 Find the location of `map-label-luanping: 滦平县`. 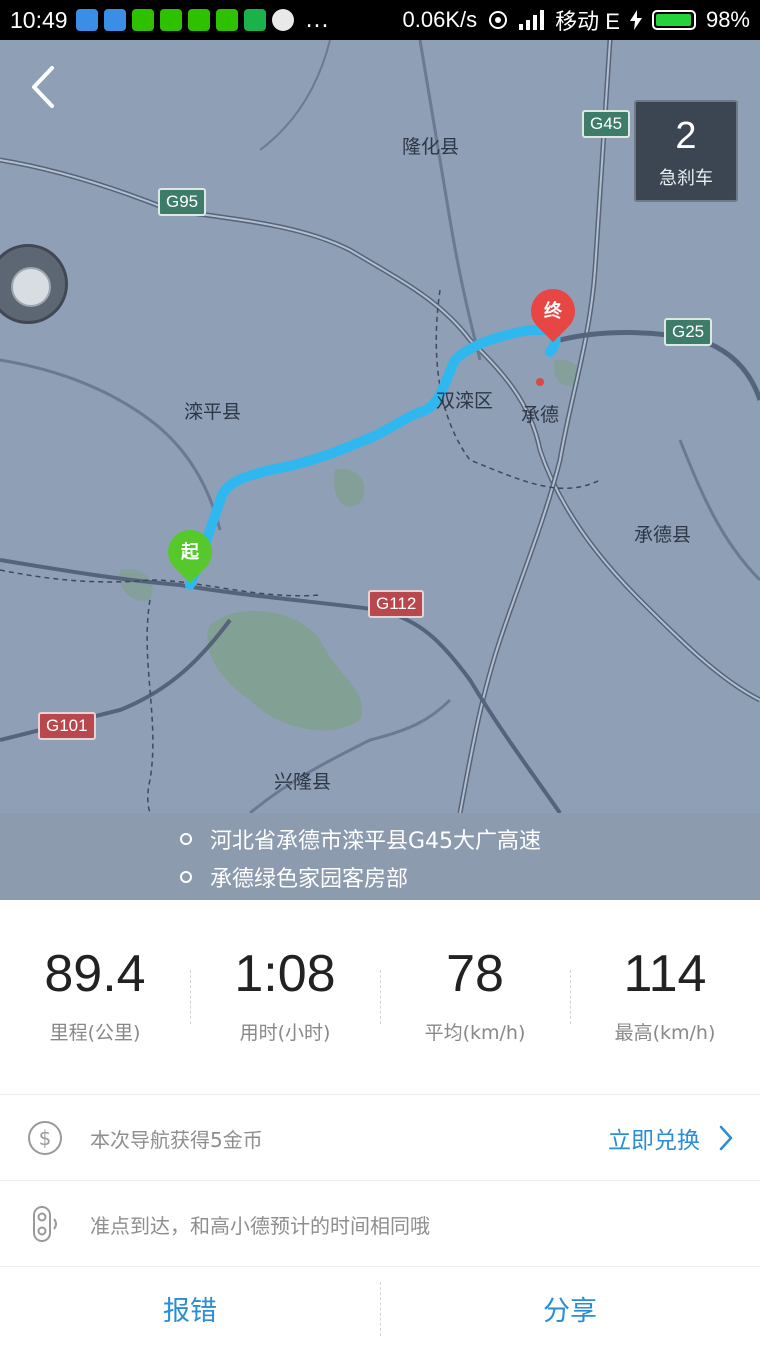

map-label-luanping: 滦平县 is located at coordinates (213, 412).